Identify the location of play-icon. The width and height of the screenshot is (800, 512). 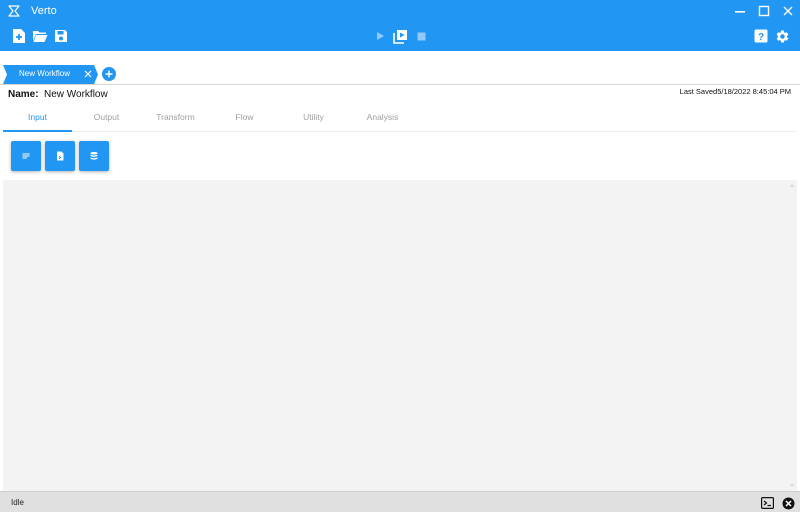
(380, 36).